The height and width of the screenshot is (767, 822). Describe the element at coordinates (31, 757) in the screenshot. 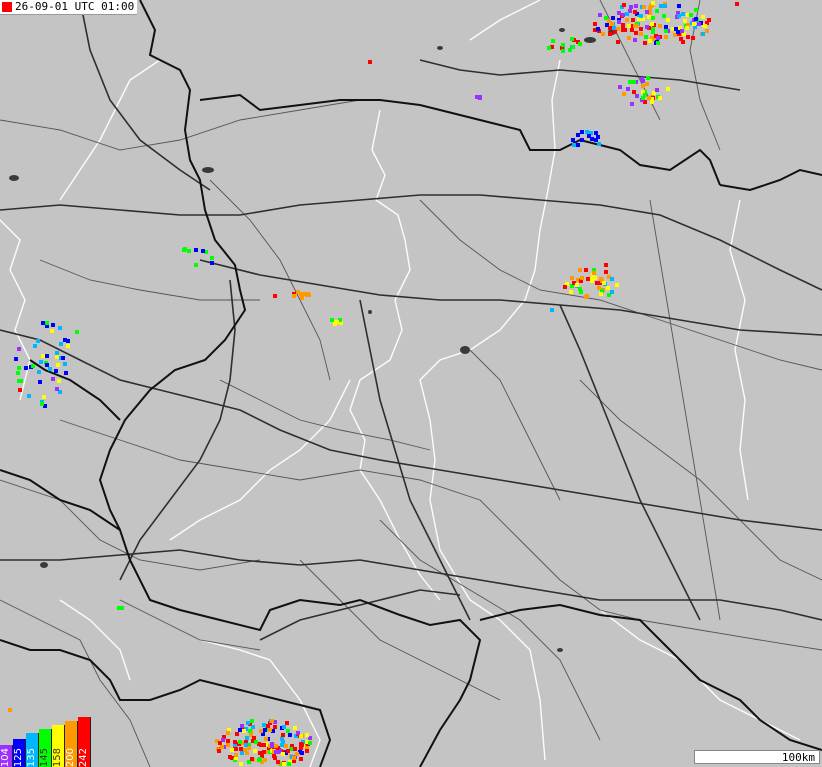

I see `legend-item-label: 135` at that location.